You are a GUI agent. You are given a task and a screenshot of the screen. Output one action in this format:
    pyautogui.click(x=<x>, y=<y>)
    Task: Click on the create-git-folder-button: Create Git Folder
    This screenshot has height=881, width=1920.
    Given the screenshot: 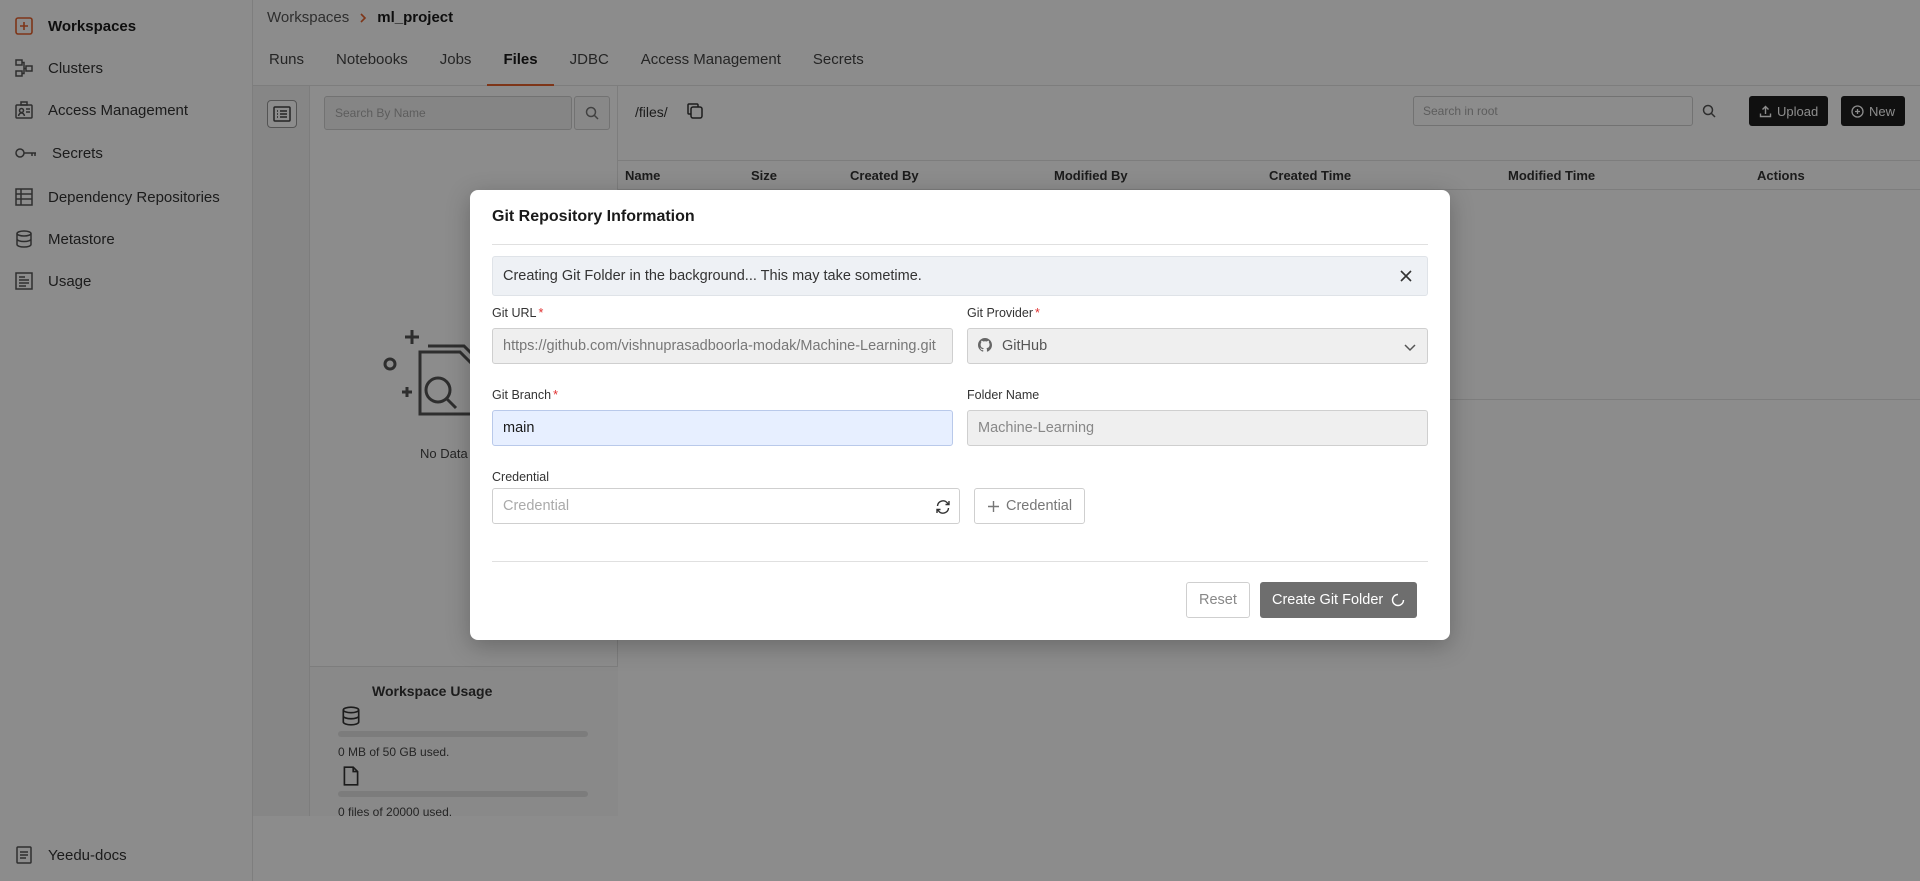 What is the action you would take?
    pyautogui.click(x=1339, y=600)
    